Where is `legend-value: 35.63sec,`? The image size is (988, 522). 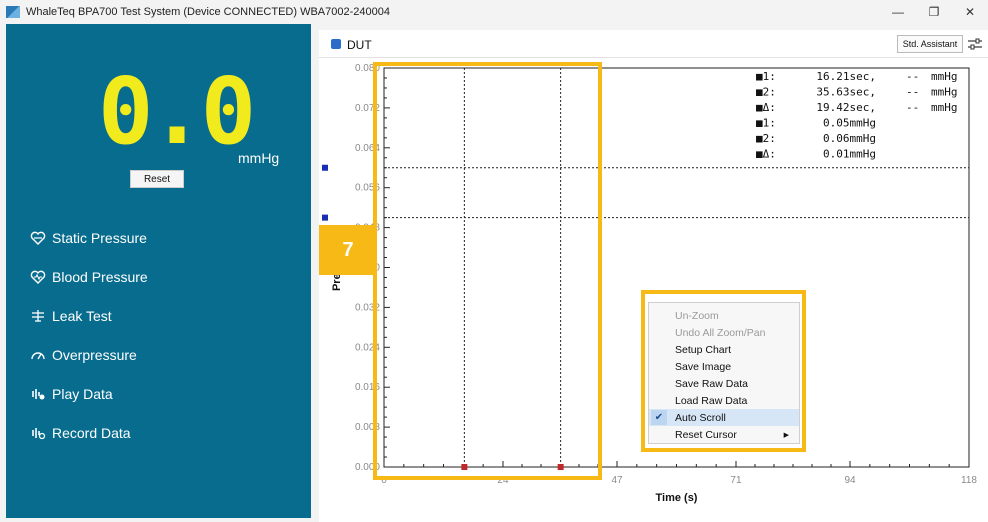 legend-value: 35.63sec, is located at coordinates (846, 92).